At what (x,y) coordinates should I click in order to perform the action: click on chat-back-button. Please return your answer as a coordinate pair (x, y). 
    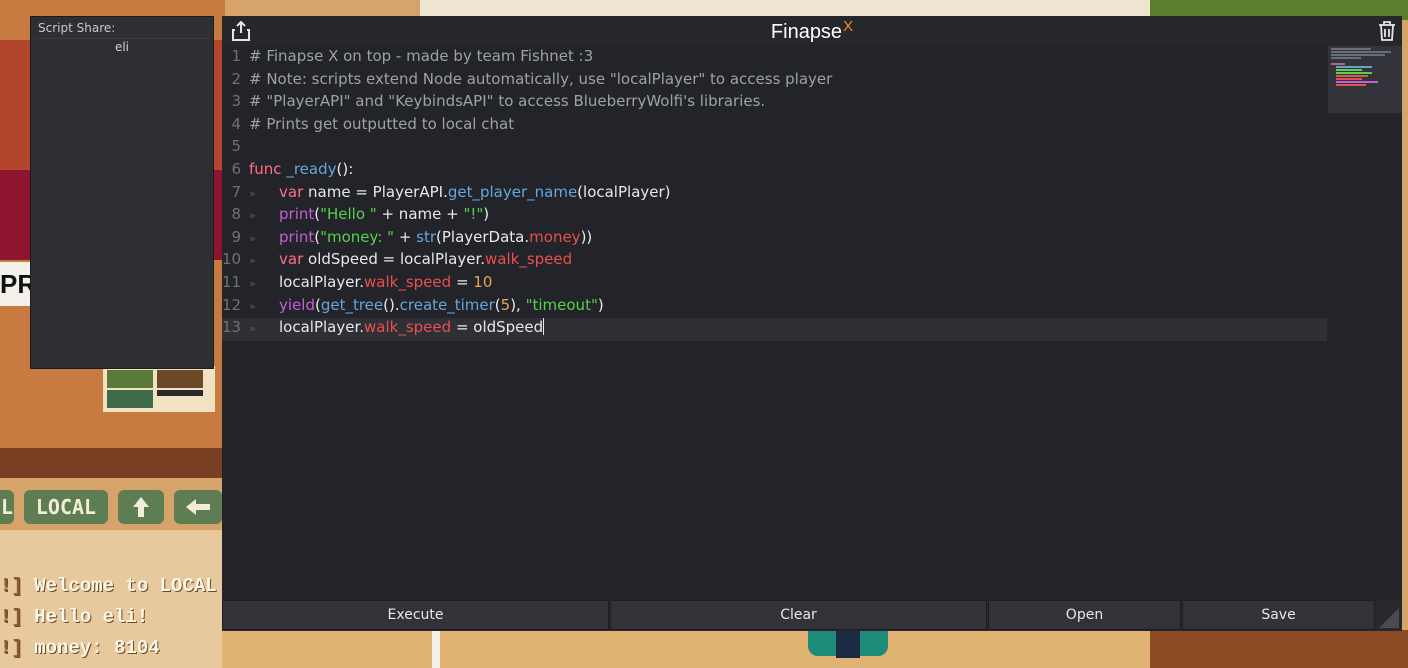
    Looking at the image, I should click on (198, 507).